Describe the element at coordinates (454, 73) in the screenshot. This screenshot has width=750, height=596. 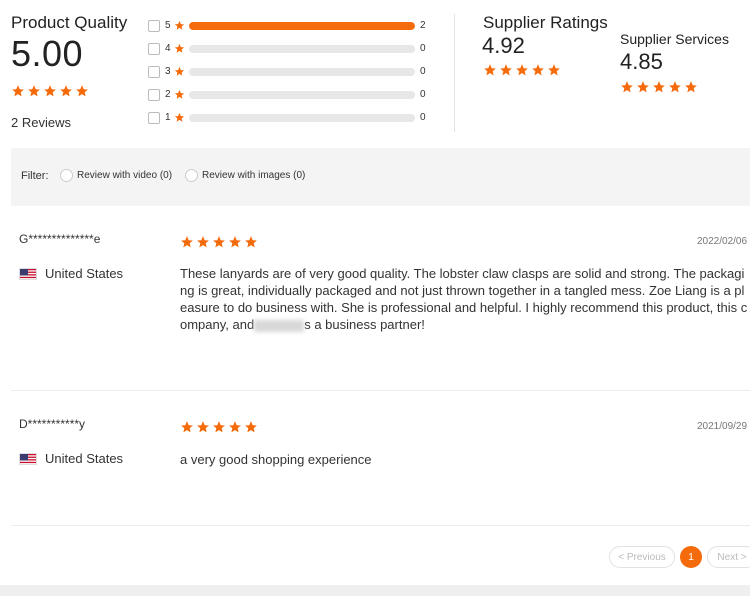
I see `divider` at that location.